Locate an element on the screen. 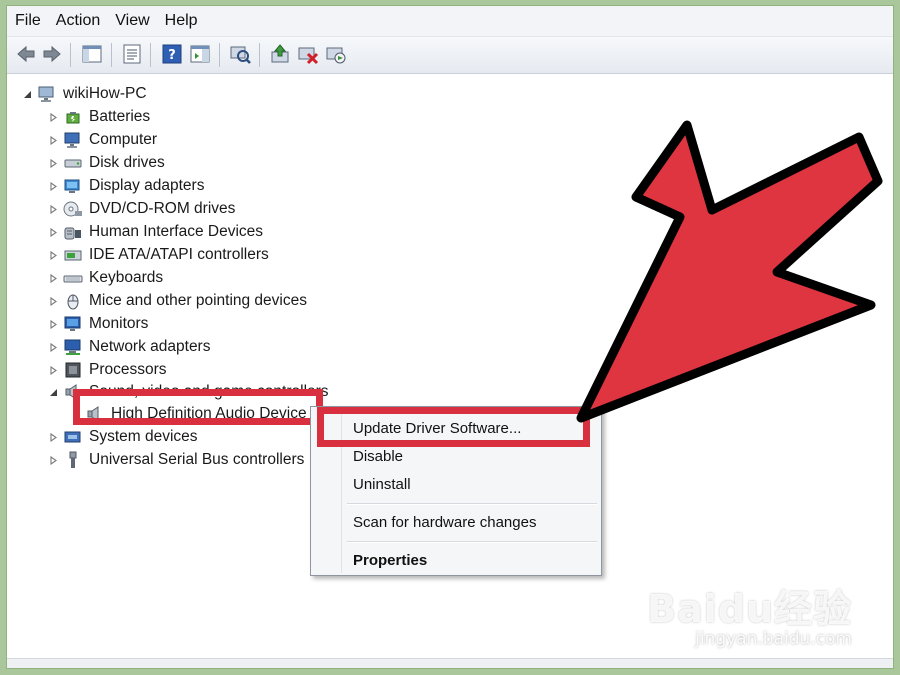 This screenshot has width=900, height=675. update-driver-highlight-box is located at coordinates (453, 427).